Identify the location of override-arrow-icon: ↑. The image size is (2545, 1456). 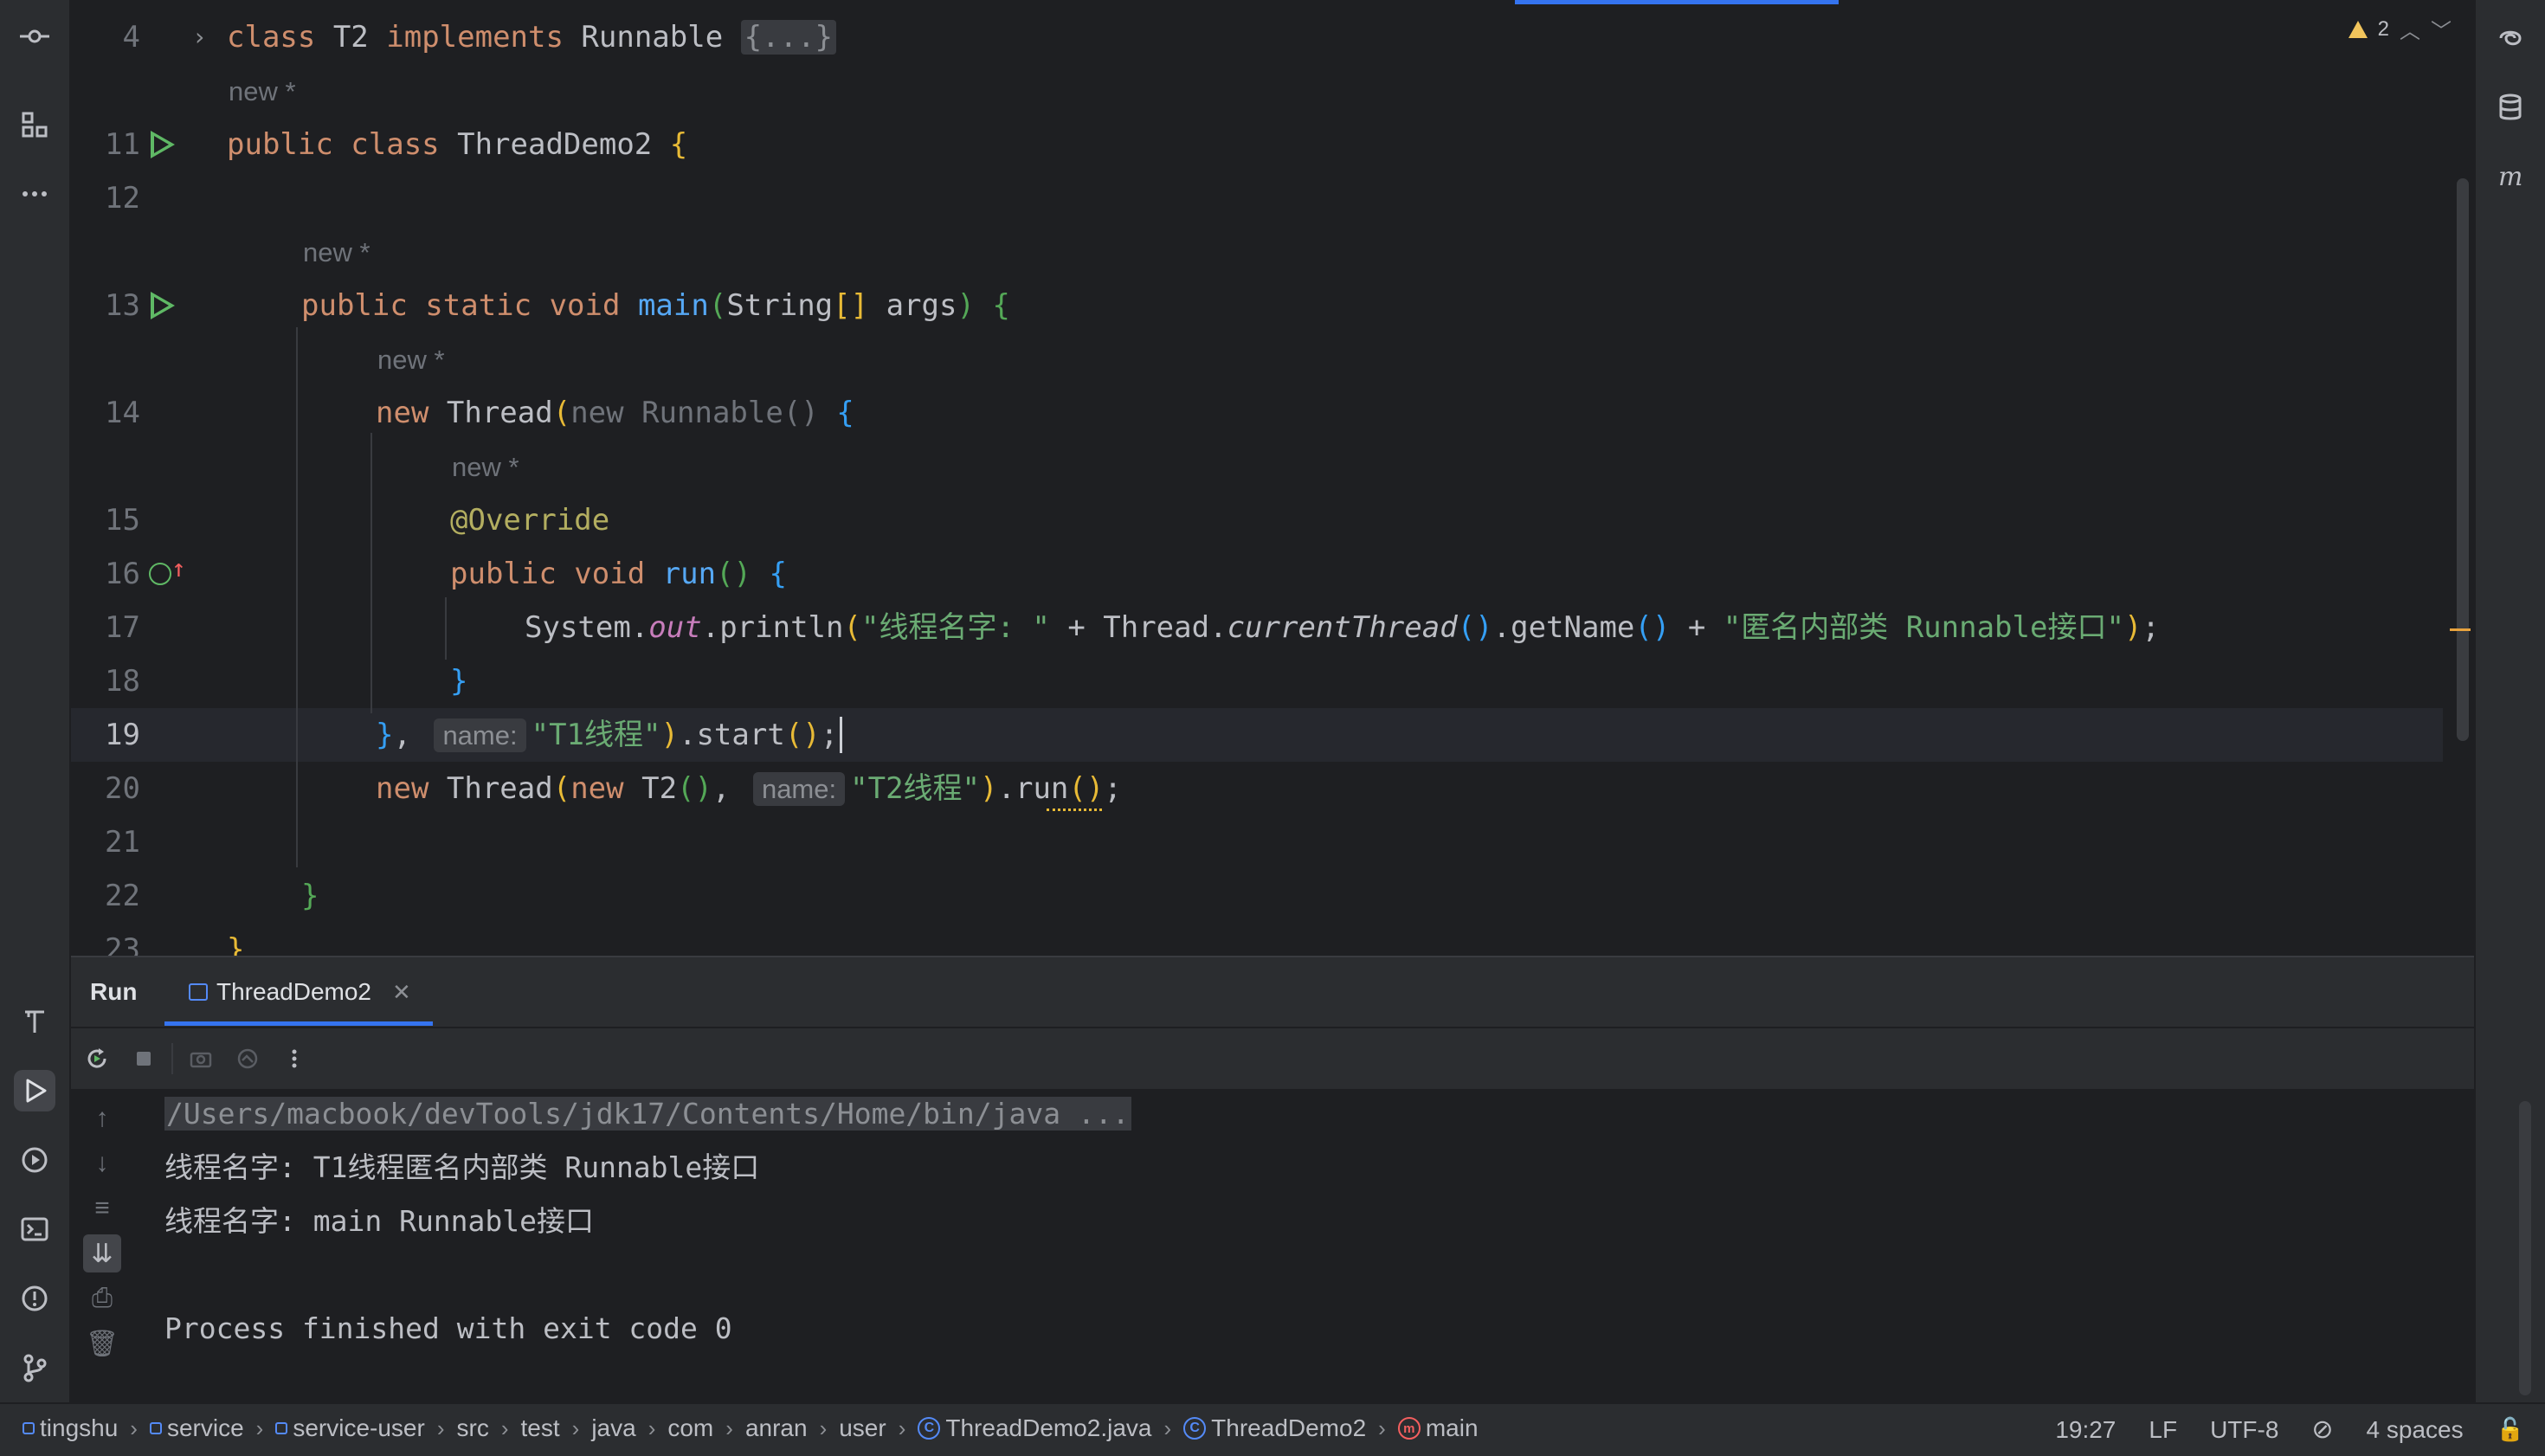
(178, 568).